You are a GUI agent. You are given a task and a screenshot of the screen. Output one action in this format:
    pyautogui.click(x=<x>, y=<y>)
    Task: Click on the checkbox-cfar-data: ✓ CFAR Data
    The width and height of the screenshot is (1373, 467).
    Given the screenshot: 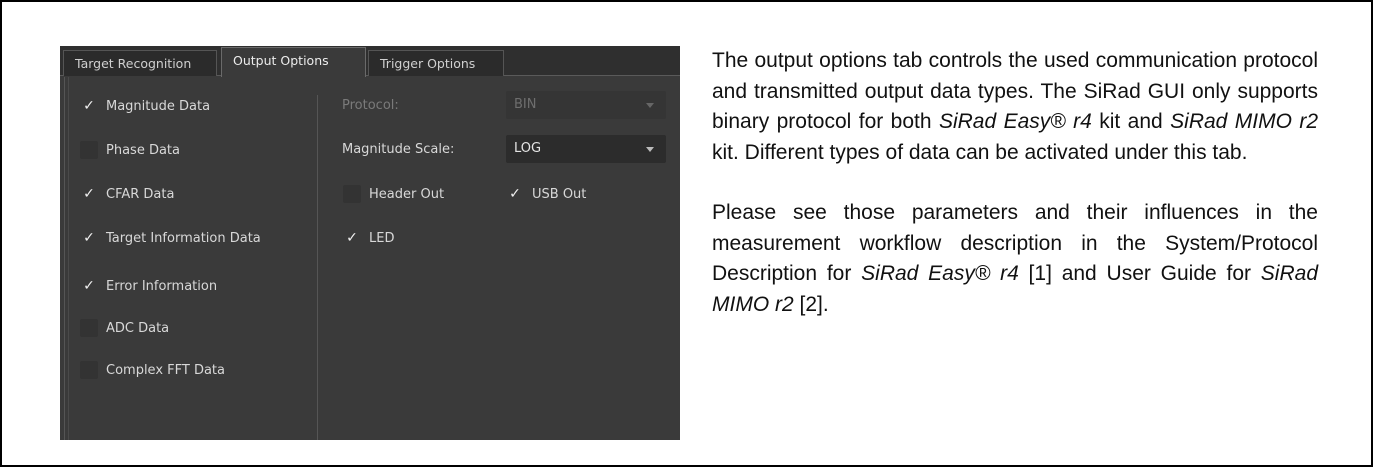 What is the action you would take?
    pyautogui.click(x=127, y=194)
    